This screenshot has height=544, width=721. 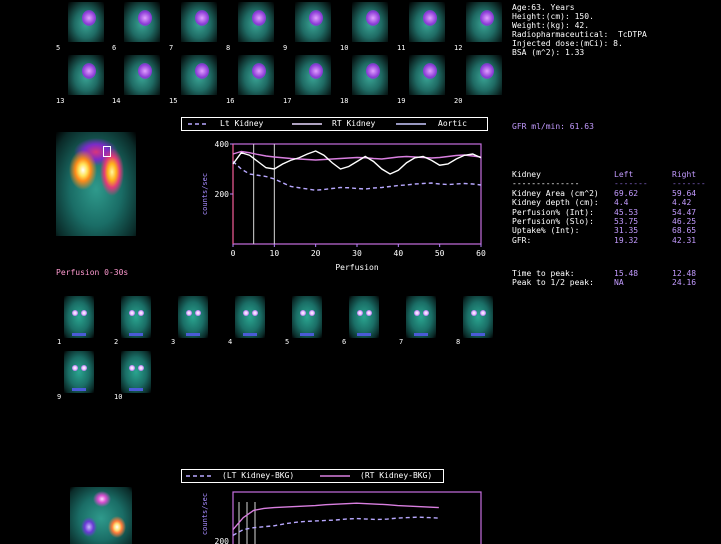 I want to click on chart2-legend: (LT Kidney-BKG) (RT Kidney-BKG), so click(x=312, y=476).